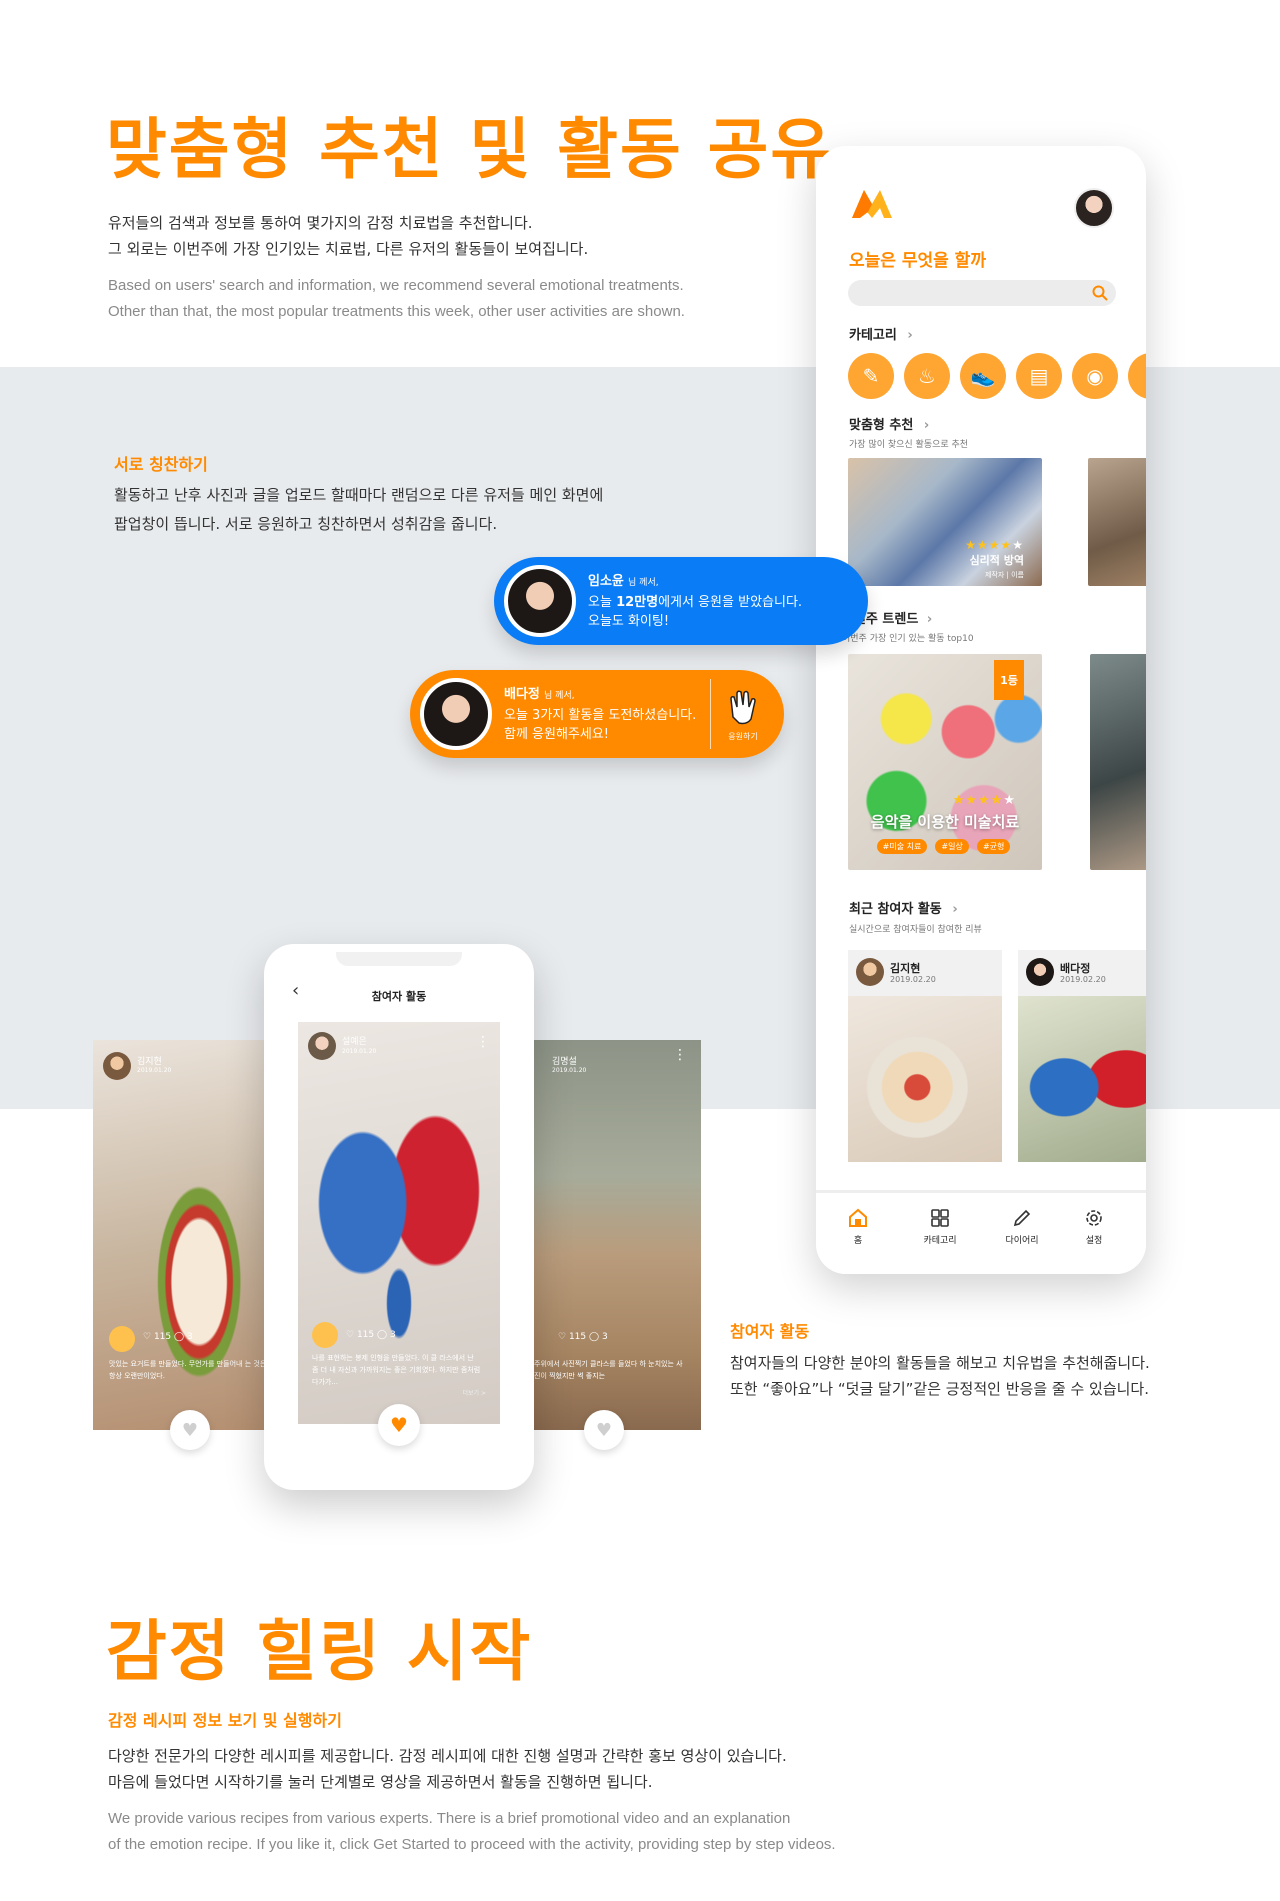 This screenshot has height=1901, width=1280. What do you see at coordinates (945, 762) in the screenshot?
I see `trend-card: 1등 ★★★★★ 음악을 이용한 미술치료 #미술 치료 #일상 #균형` at bounding box center [945, 762].